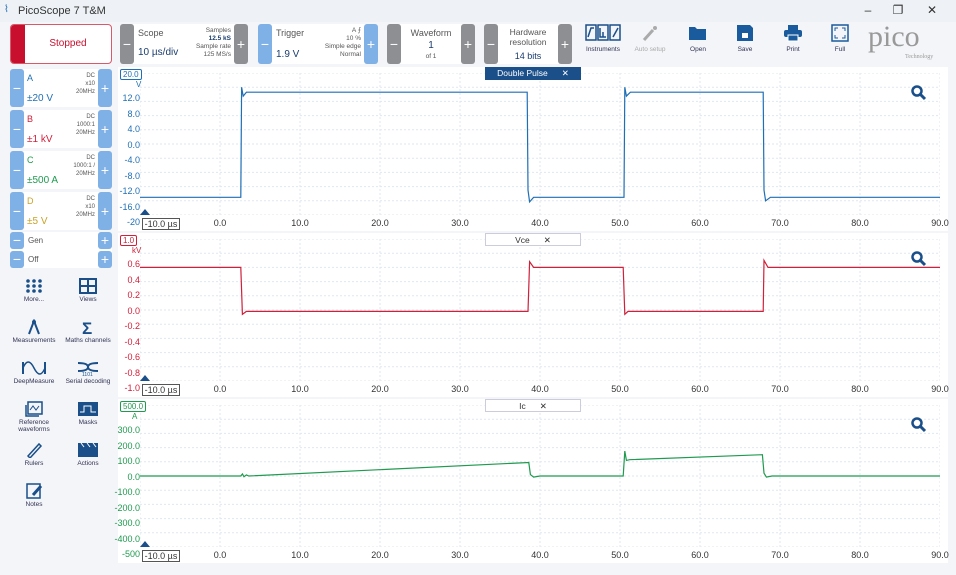 The image size is (956, 575). Describe the element at coordinates (88, 368) in the screenshot. I see `serial-decoding-icon: 1101` at that location.